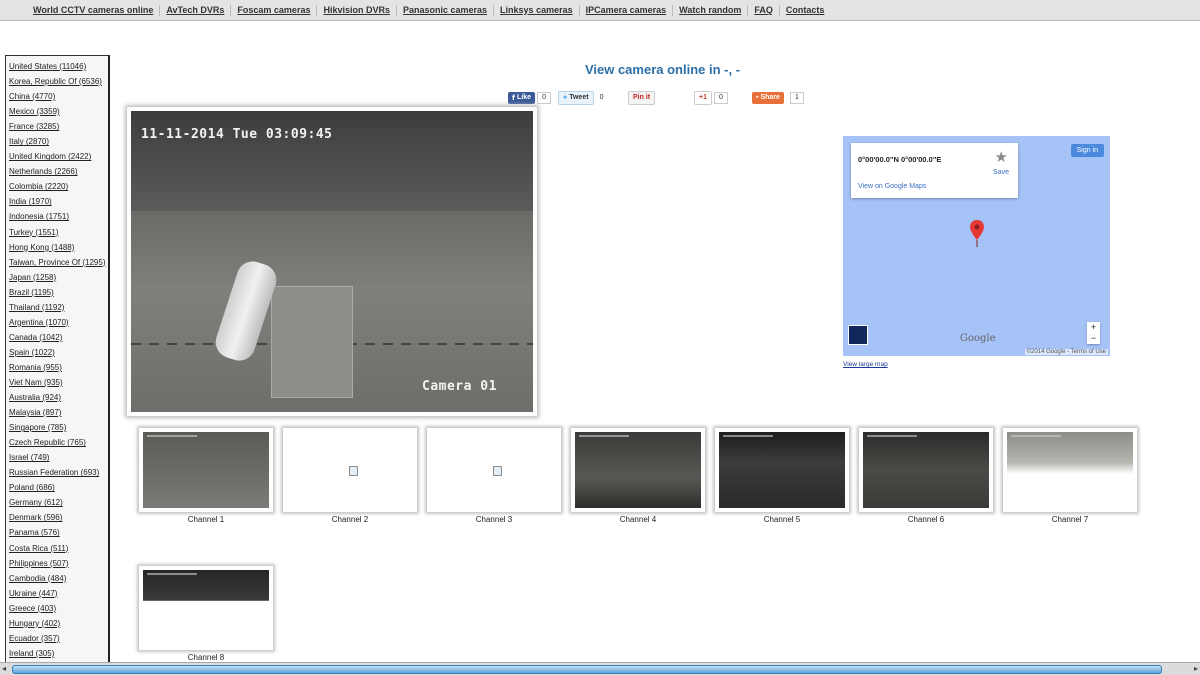 The width and height of the screenshot is (1200, 675). I want to click on country-link: Romania (955), so click(58, 367).